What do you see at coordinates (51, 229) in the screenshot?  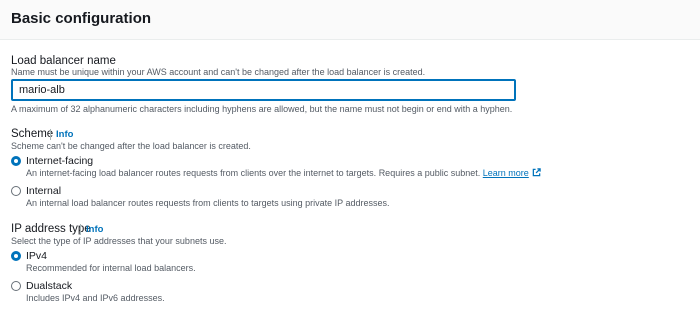 I see `ip-type-label: IP address type` at bounding box center [51, 229].